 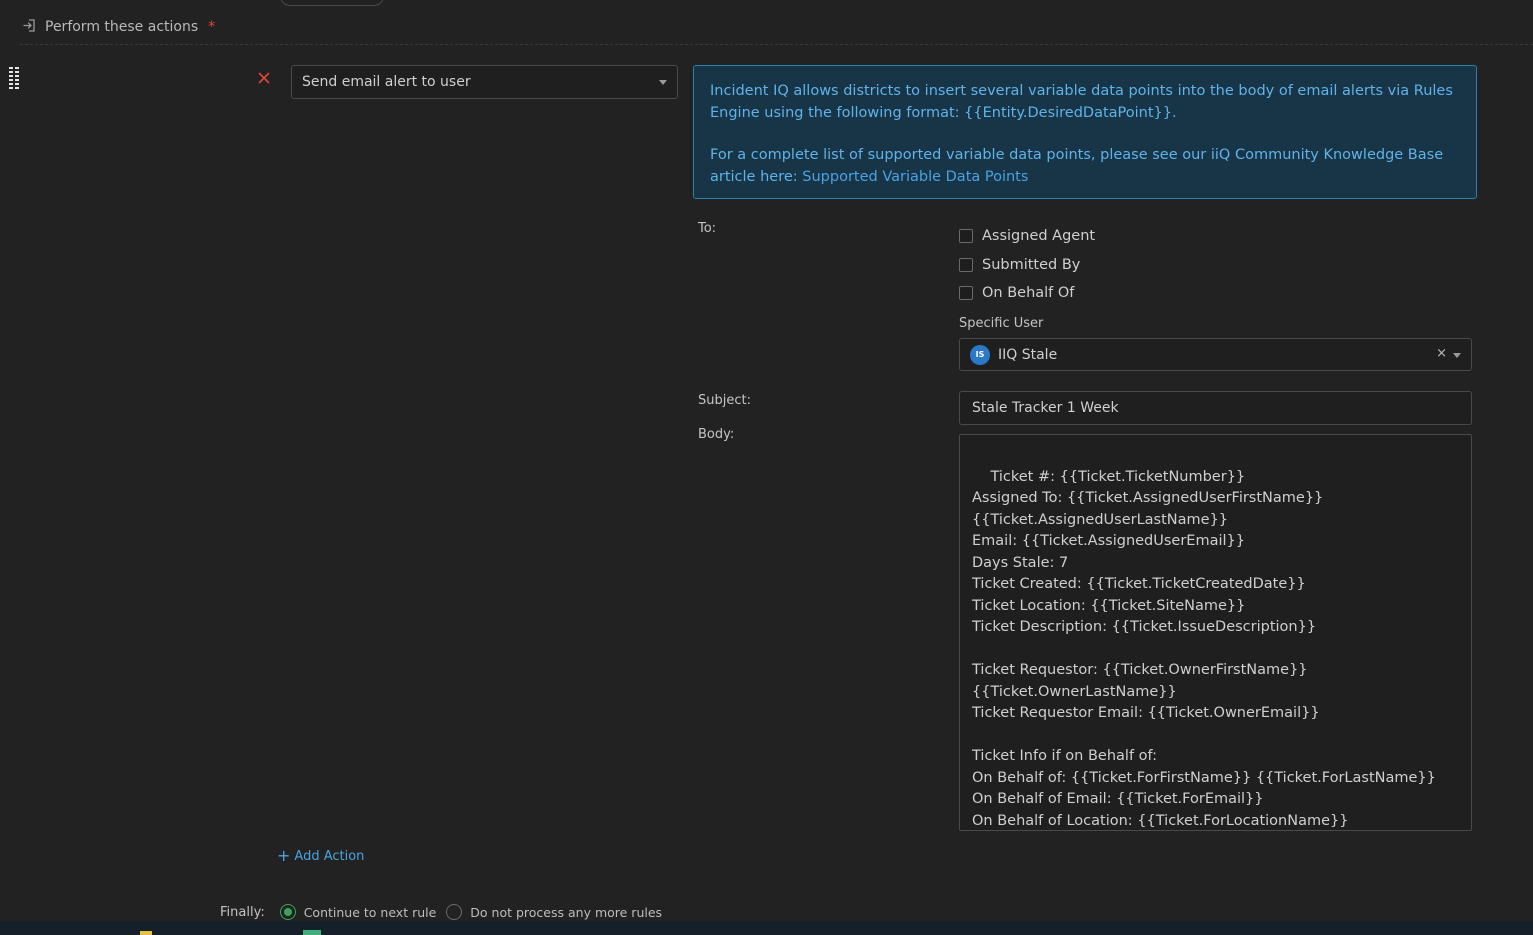 I want to click on drag-handle-icon, so click(x=14, y=79).